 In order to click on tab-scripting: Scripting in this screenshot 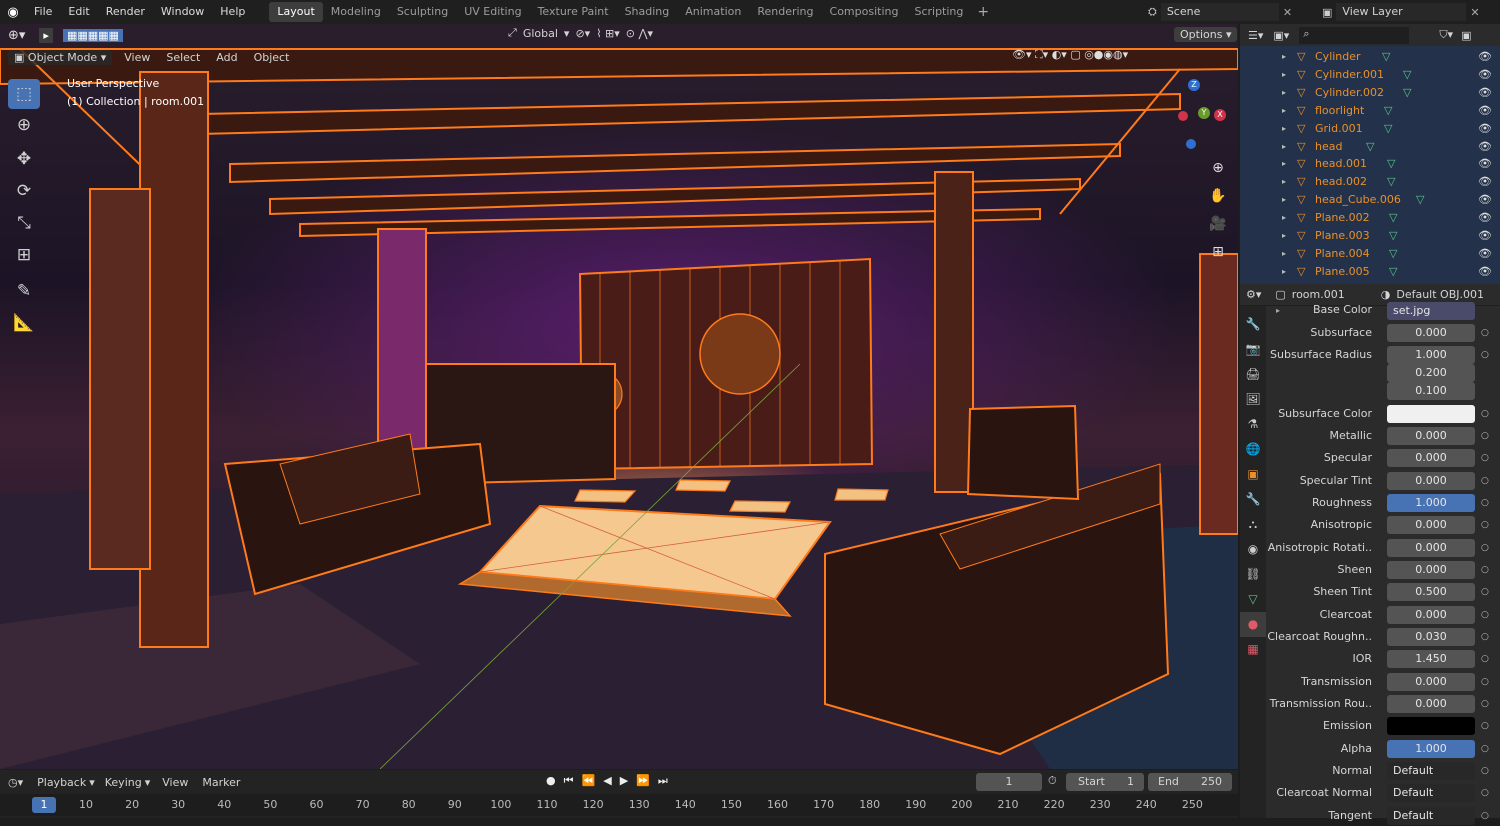, I will do `click(938, 12)`.